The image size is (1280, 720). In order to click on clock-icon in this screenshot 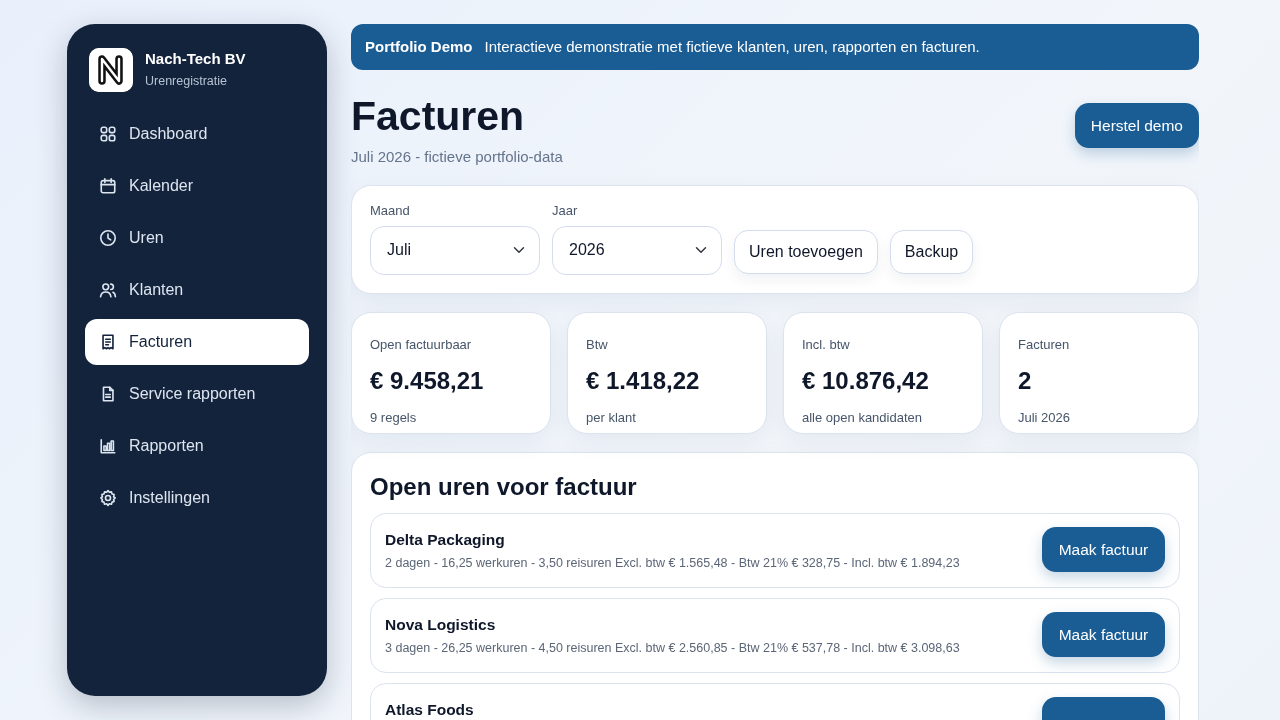, I will do `click(108, 238)`.